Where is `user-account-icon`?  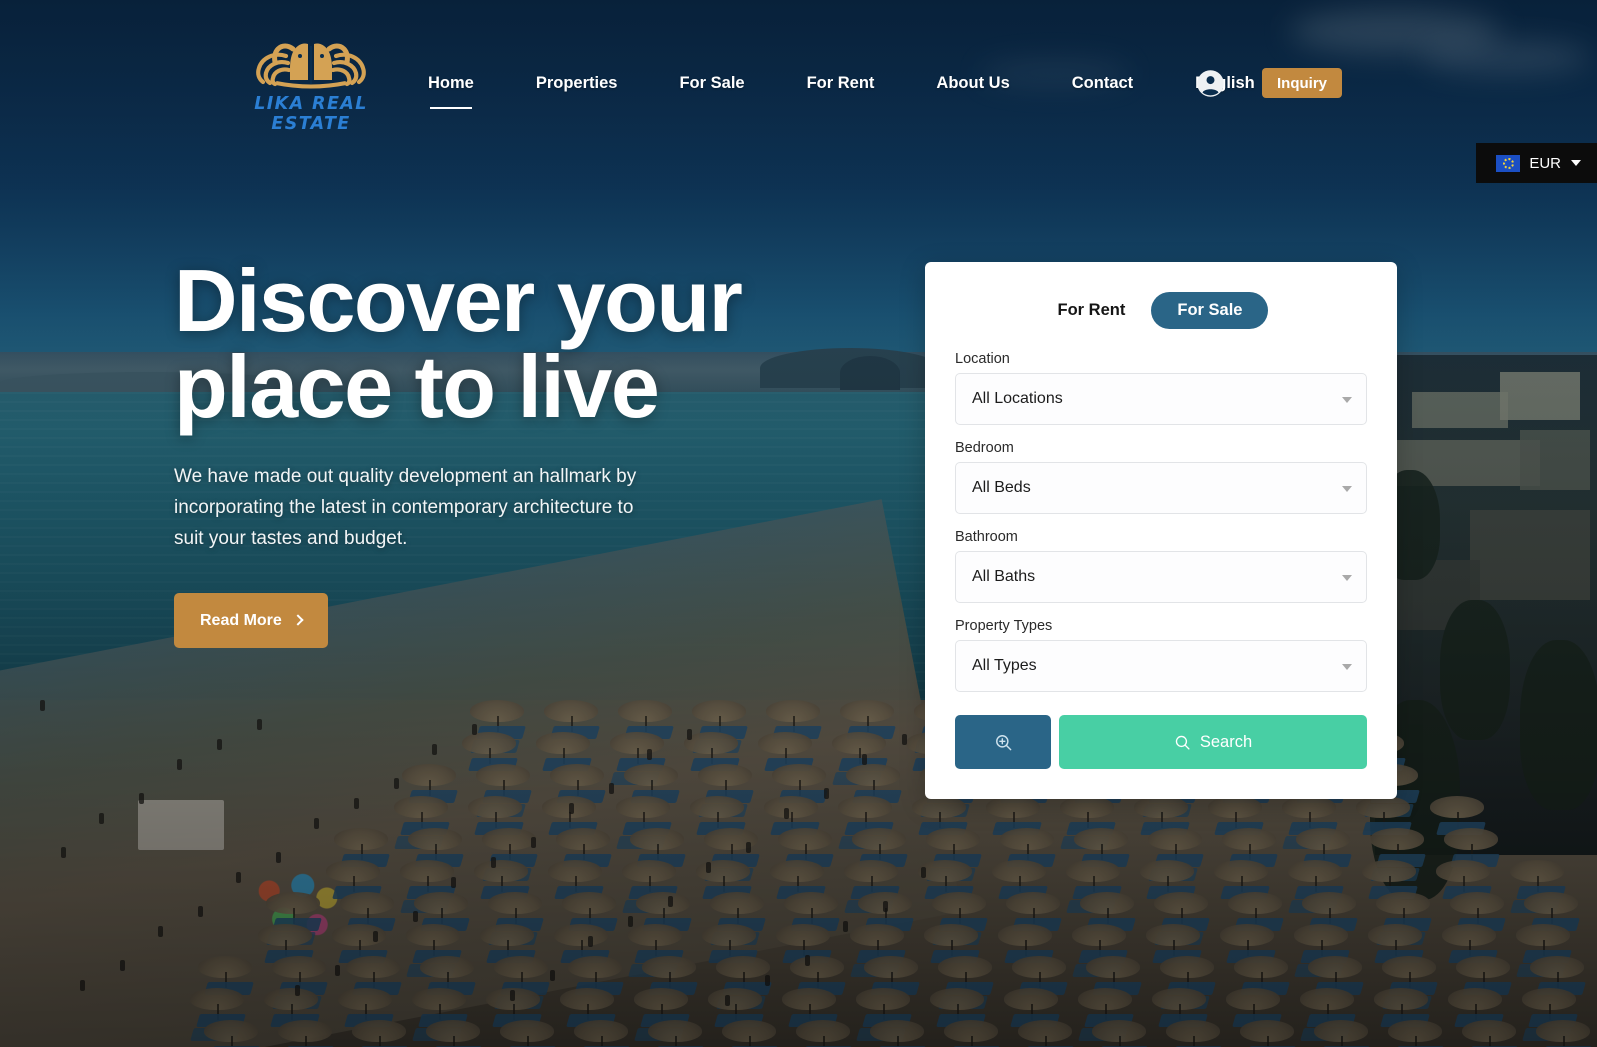
user-account-icon is located at coordinates (1210, 83).